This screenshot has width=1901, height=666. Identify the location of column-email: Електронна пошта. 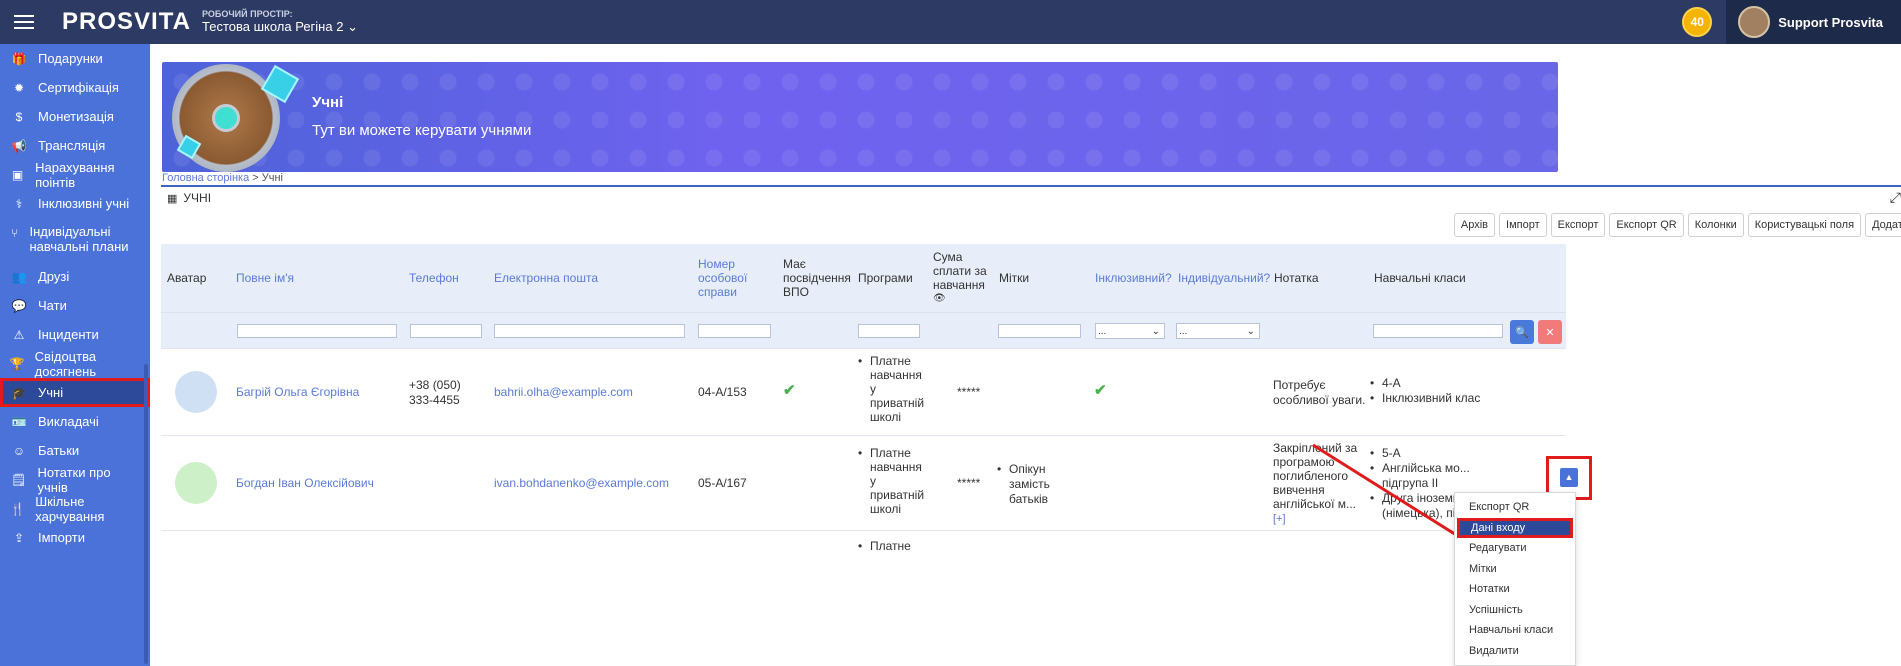
(589, 278).